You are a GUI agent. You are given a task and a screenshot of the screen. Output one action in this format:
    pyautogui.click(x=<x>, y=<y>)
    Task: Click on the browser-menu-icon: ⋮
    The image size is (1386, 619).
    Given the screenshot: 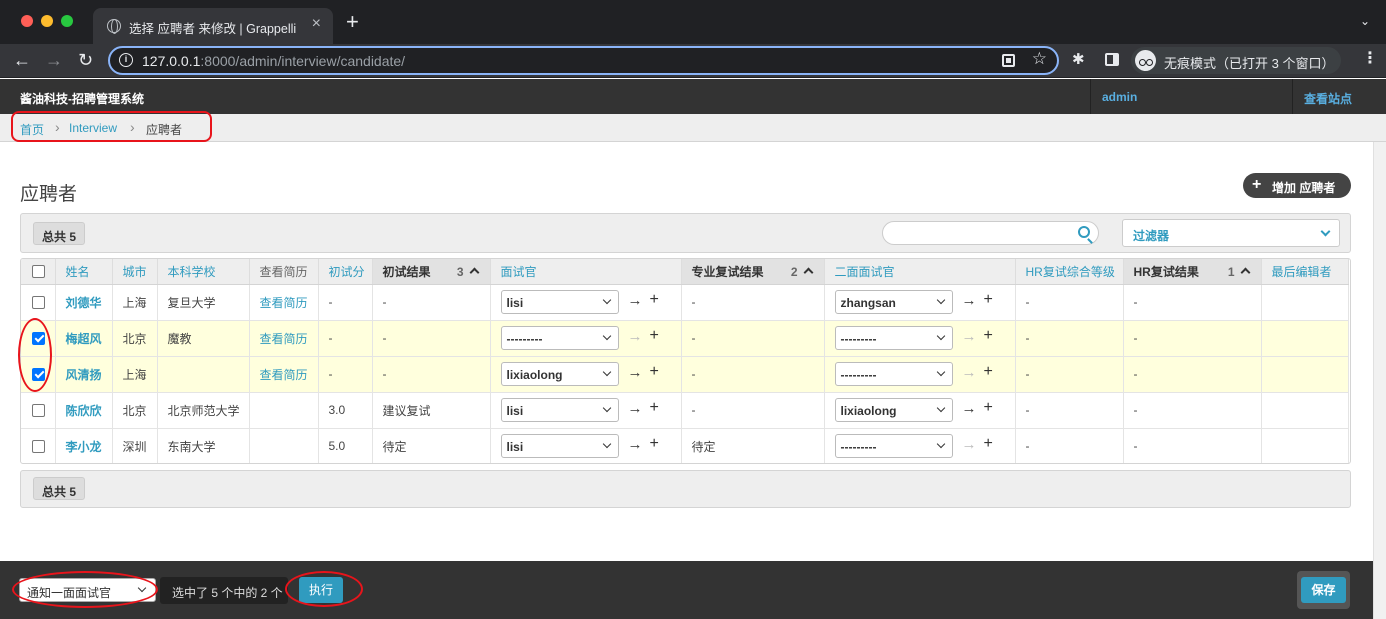 What is the action you would take?
    pyautogui.click(x=1370, y=59)
    